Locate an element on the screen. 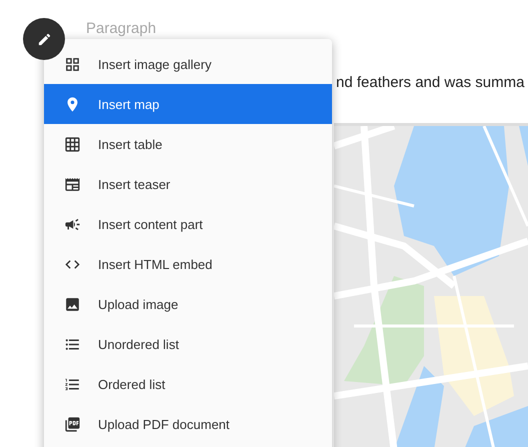 The width and height of the screenshot is (528, 447). table-icon is located at coordinates (72, 144).